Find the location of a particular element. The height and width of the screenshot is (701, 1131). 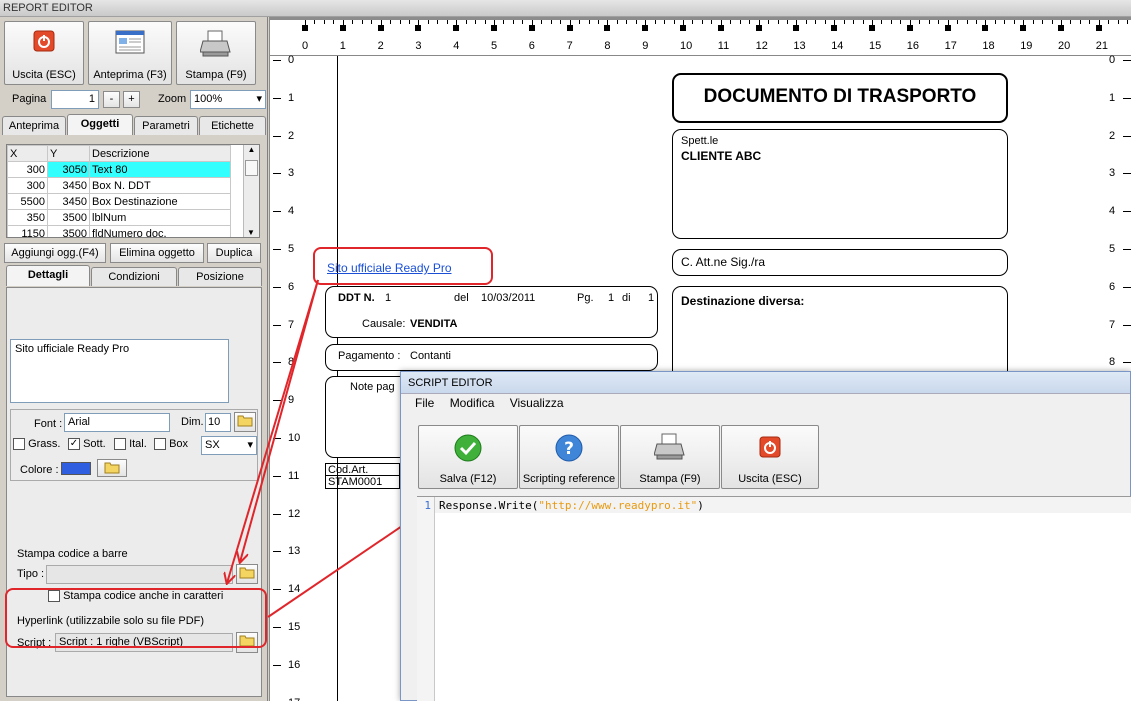

line-number: 1 is located at coordinates (427, 505).